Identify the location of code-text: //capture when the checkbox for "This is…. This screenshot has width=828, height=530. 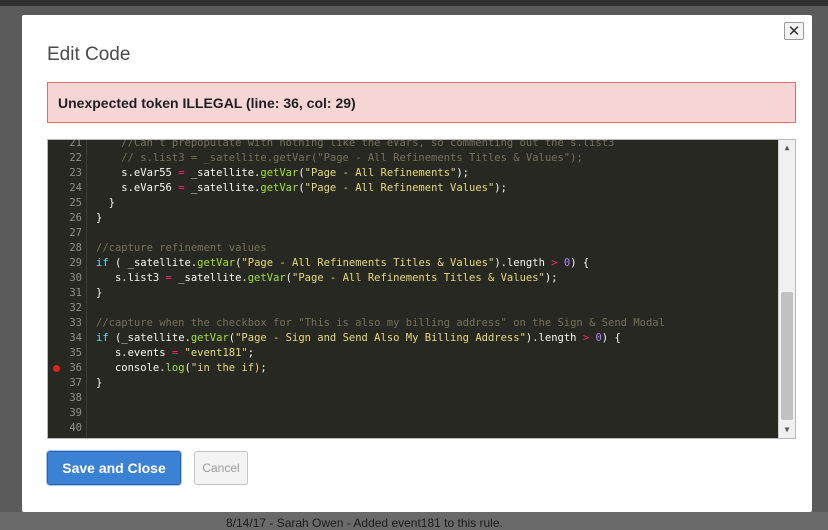
(380, 323).